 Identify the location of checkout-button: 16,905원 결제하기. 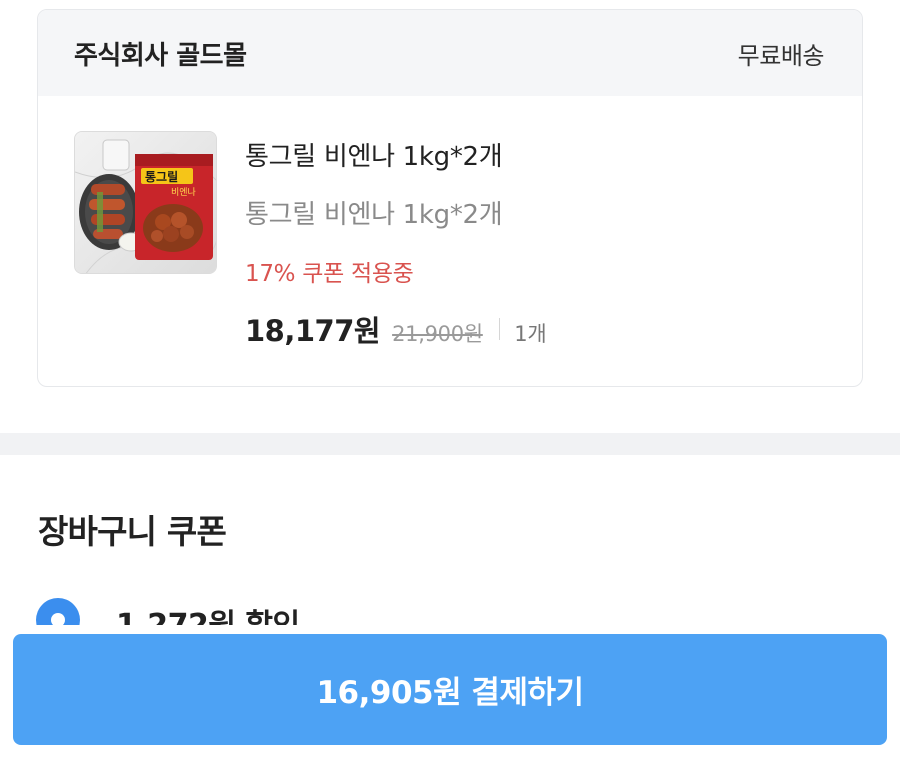
(450, 689).